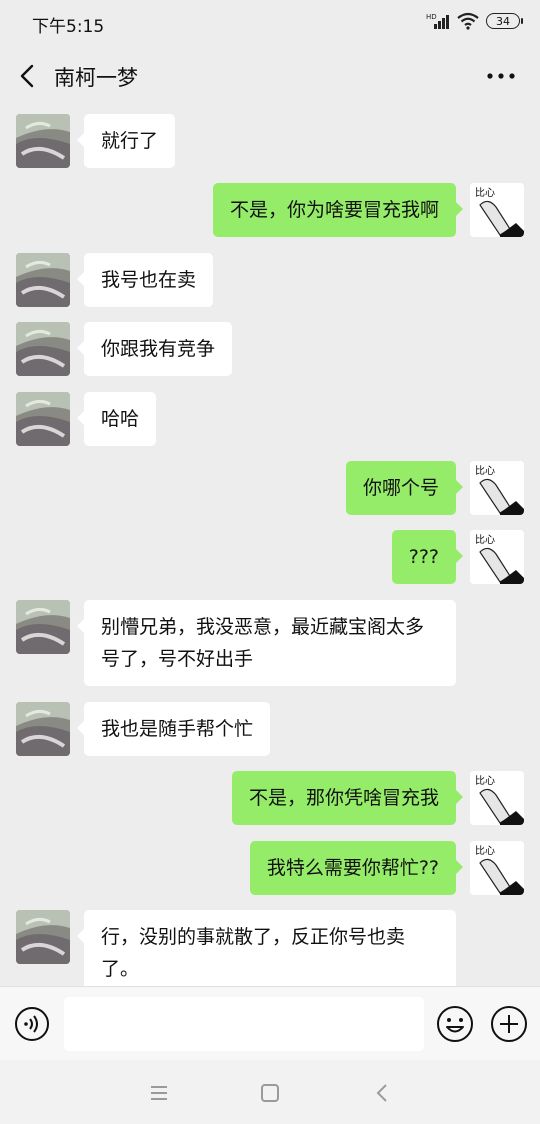 This screenshot has height=1124, width=540. Describe the element at coordinates (266, 643) in the screenshot. I see `message-bubble: 别懵兄弟，我没恶意，最近藏宝阁太多号了，号不好出手` at that location.